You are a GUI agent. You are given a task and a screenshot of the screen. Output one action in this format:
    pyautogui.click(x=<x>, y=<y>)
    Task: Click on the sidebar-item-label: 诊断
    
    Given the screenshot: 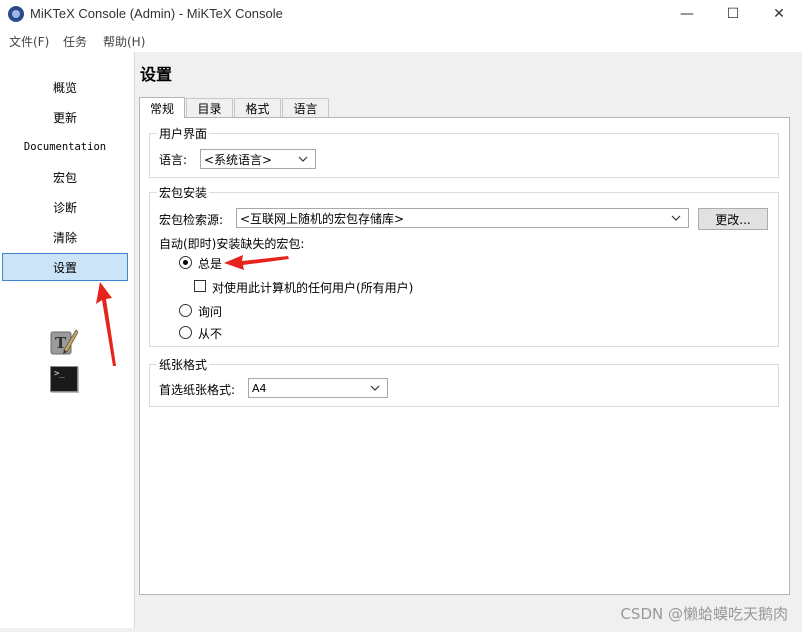 What is the action you would take?
    pyautogui.click(x=64, y=207)
    